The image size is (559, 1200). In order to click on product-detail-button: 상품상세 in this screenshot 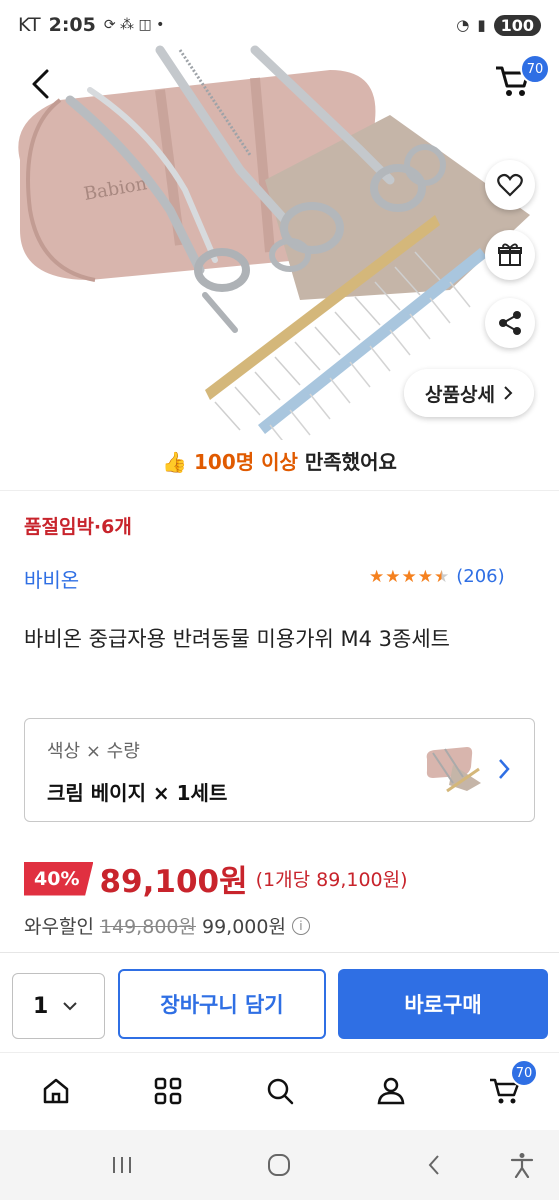, I will do `click(469, 393)`.